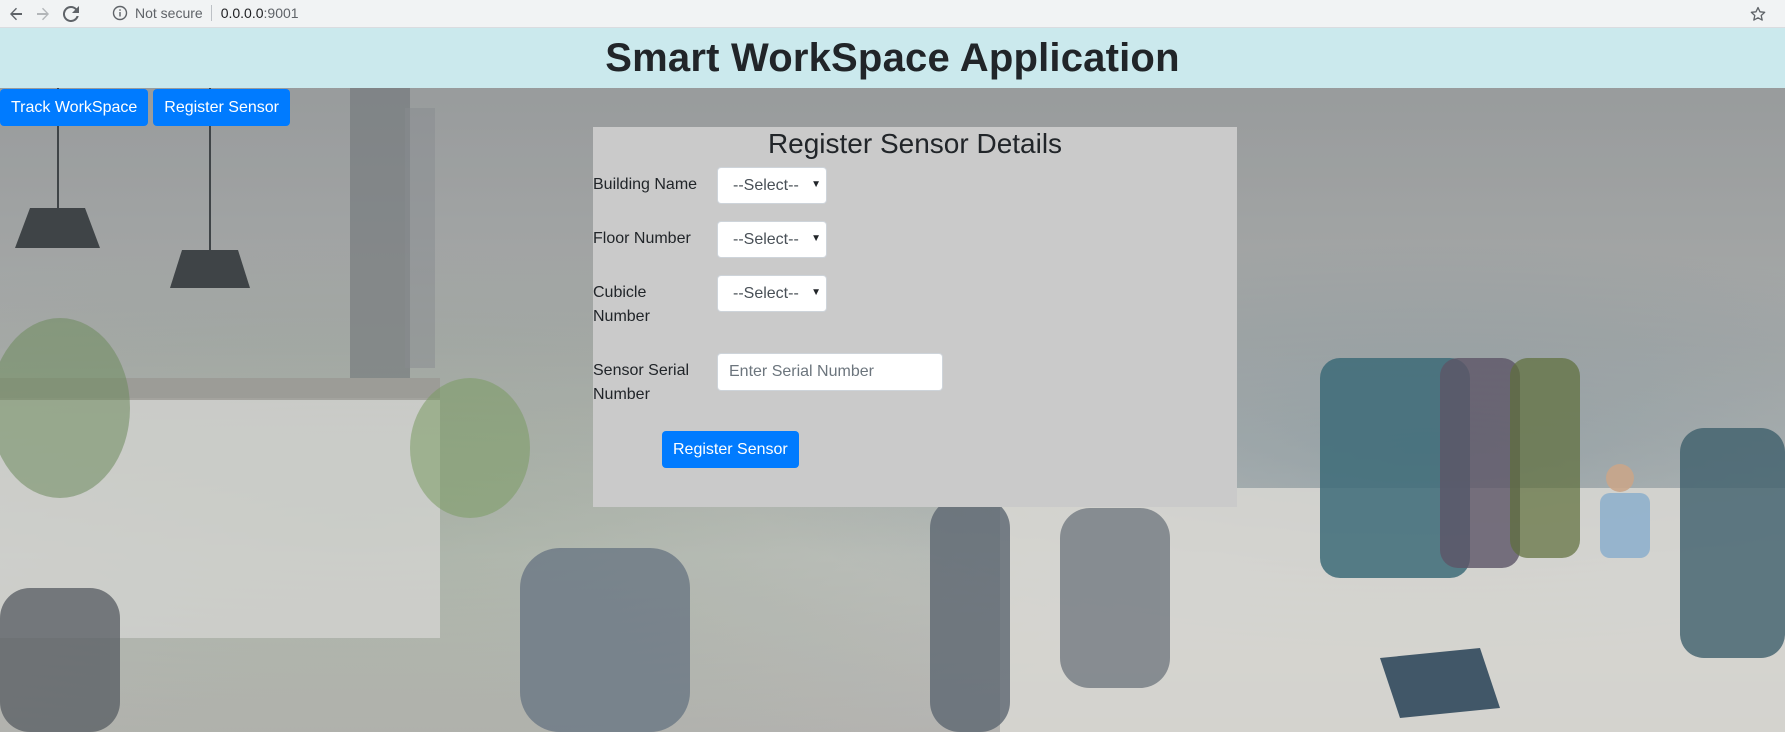  What do you see at coordinates (211, 13) in the screenshot?
I see `address-divider` at bounding box center [211, 13].